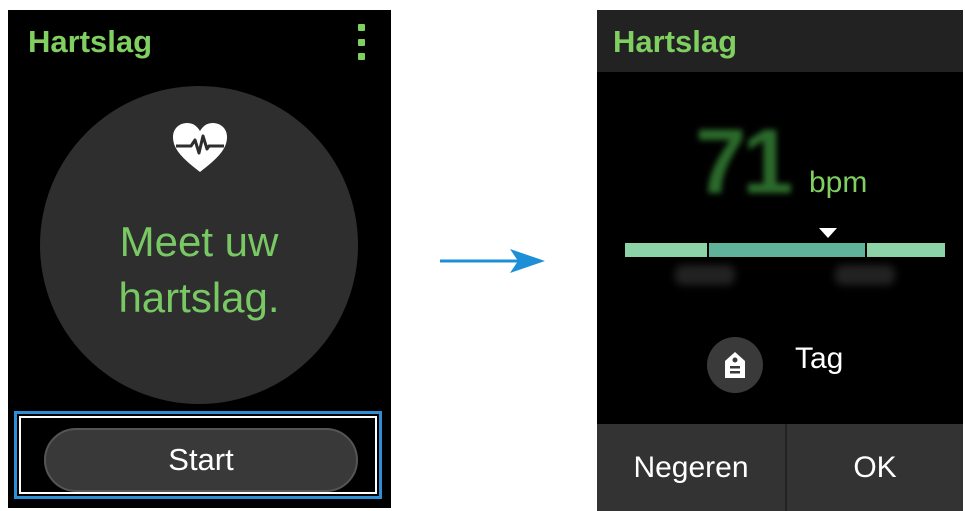 Image resolution: width=965 pixels, height=511 pixels. What do you see at coordinates (785, 250) in the screenshot?
I see `heart-rate-range-bar` at bounding box center [785, 250].